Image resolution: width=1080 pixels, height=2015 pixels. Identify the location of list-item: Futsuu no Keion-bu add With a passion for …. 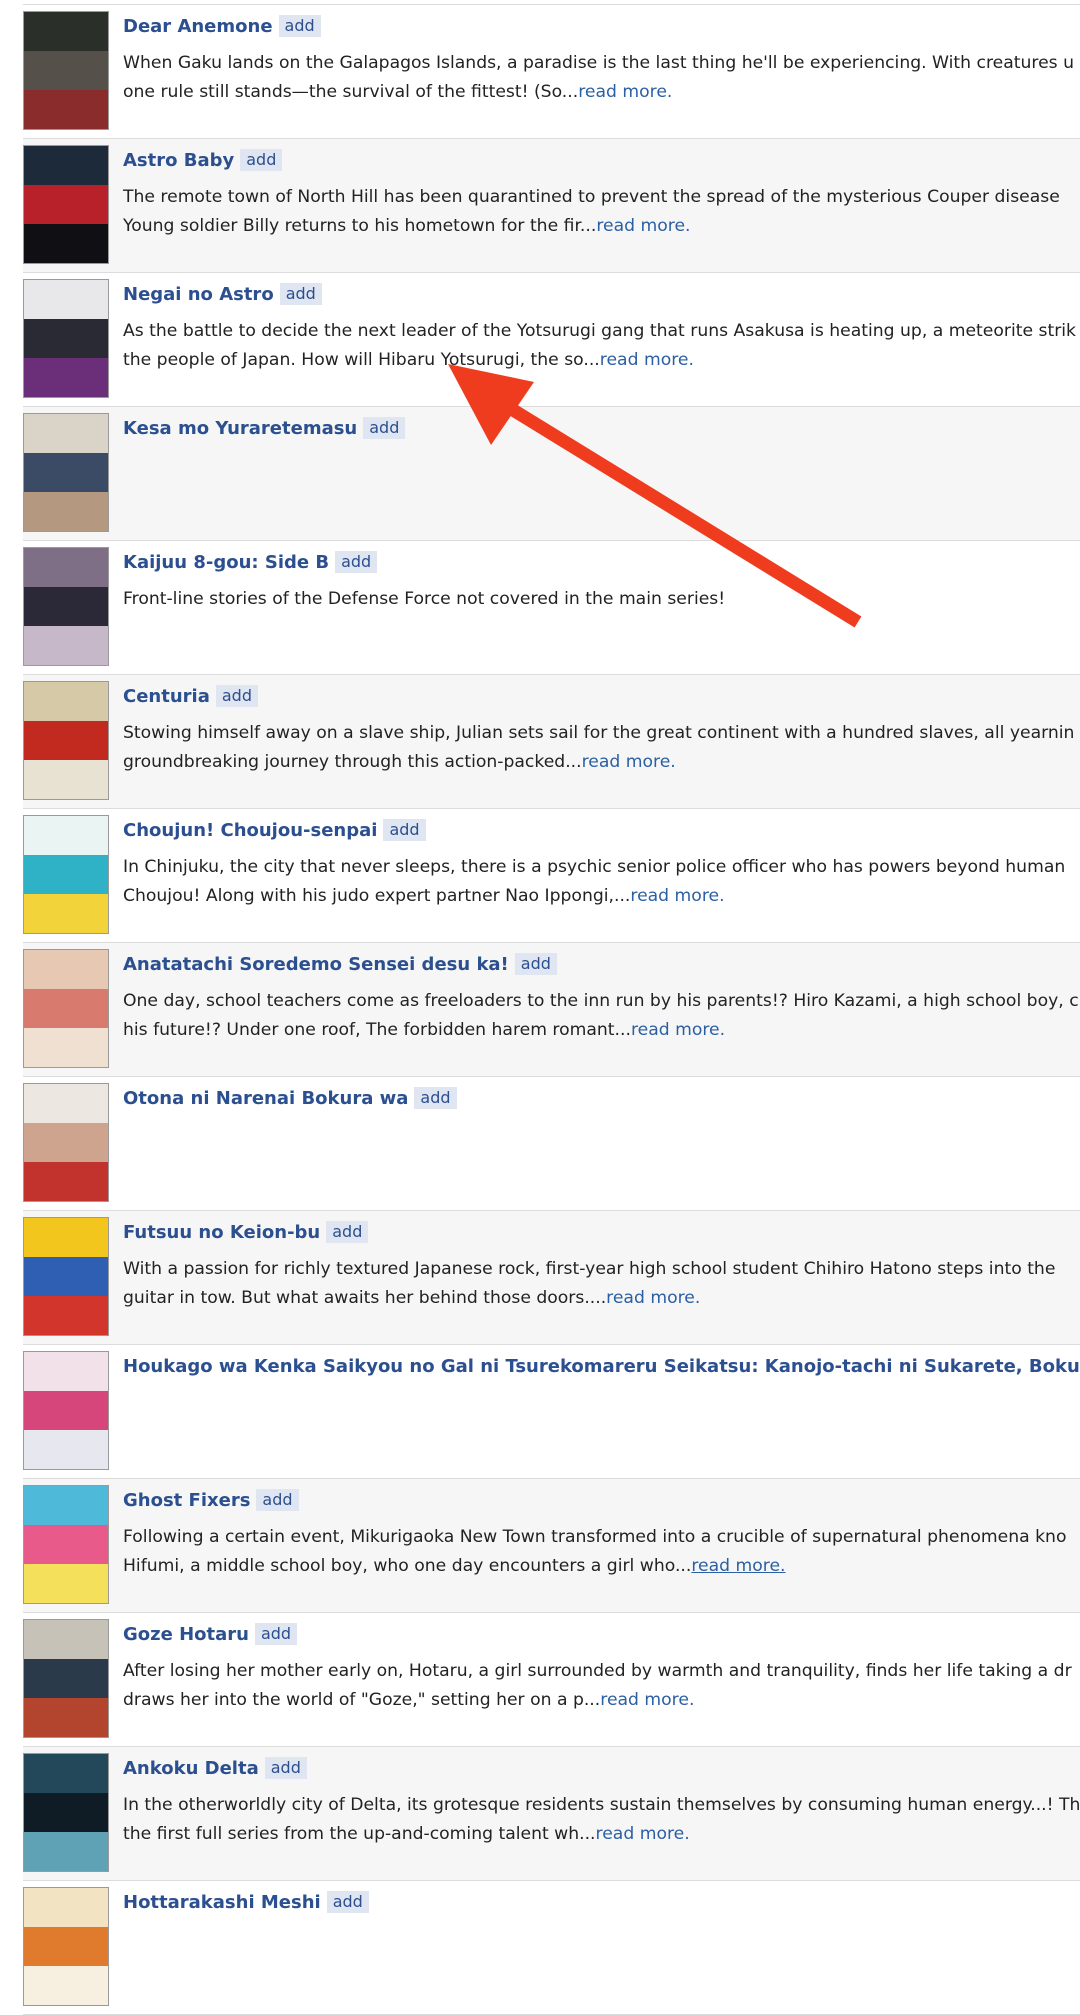
(551, 1278).